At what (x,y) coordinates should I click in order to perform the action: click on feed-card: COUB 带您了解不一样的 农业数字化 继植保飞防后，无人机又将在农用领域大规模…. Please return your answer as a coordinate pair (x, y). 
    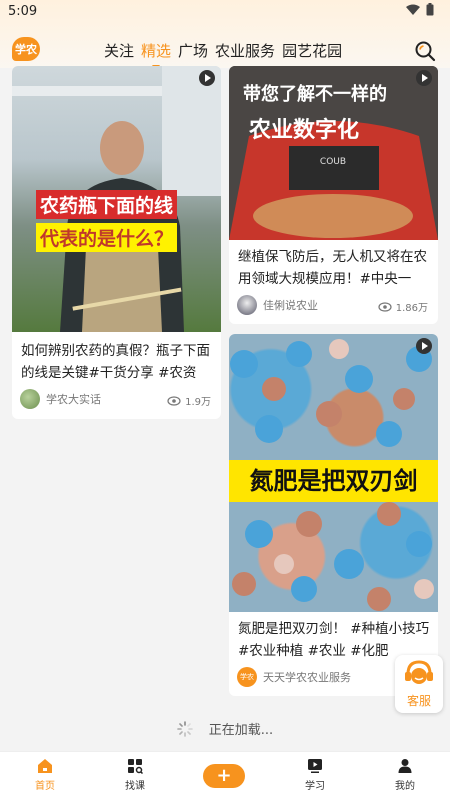
    Looking at the image, I should click on (333, 195).